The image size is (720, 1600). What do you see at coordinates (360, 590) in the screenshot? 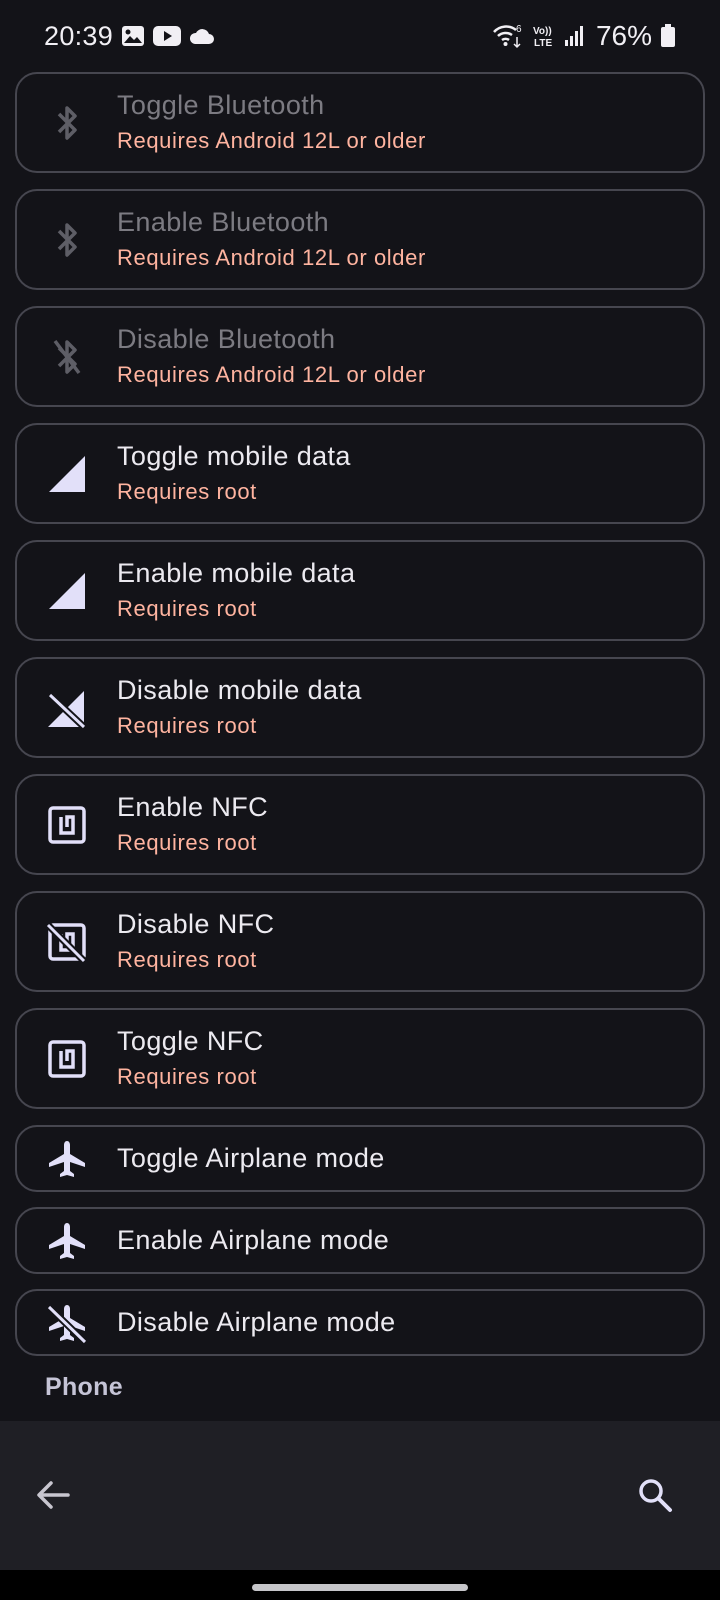
I see `action-enable-mobile-data: Enable mobile data Requires root` at bounding box center [360, 590].